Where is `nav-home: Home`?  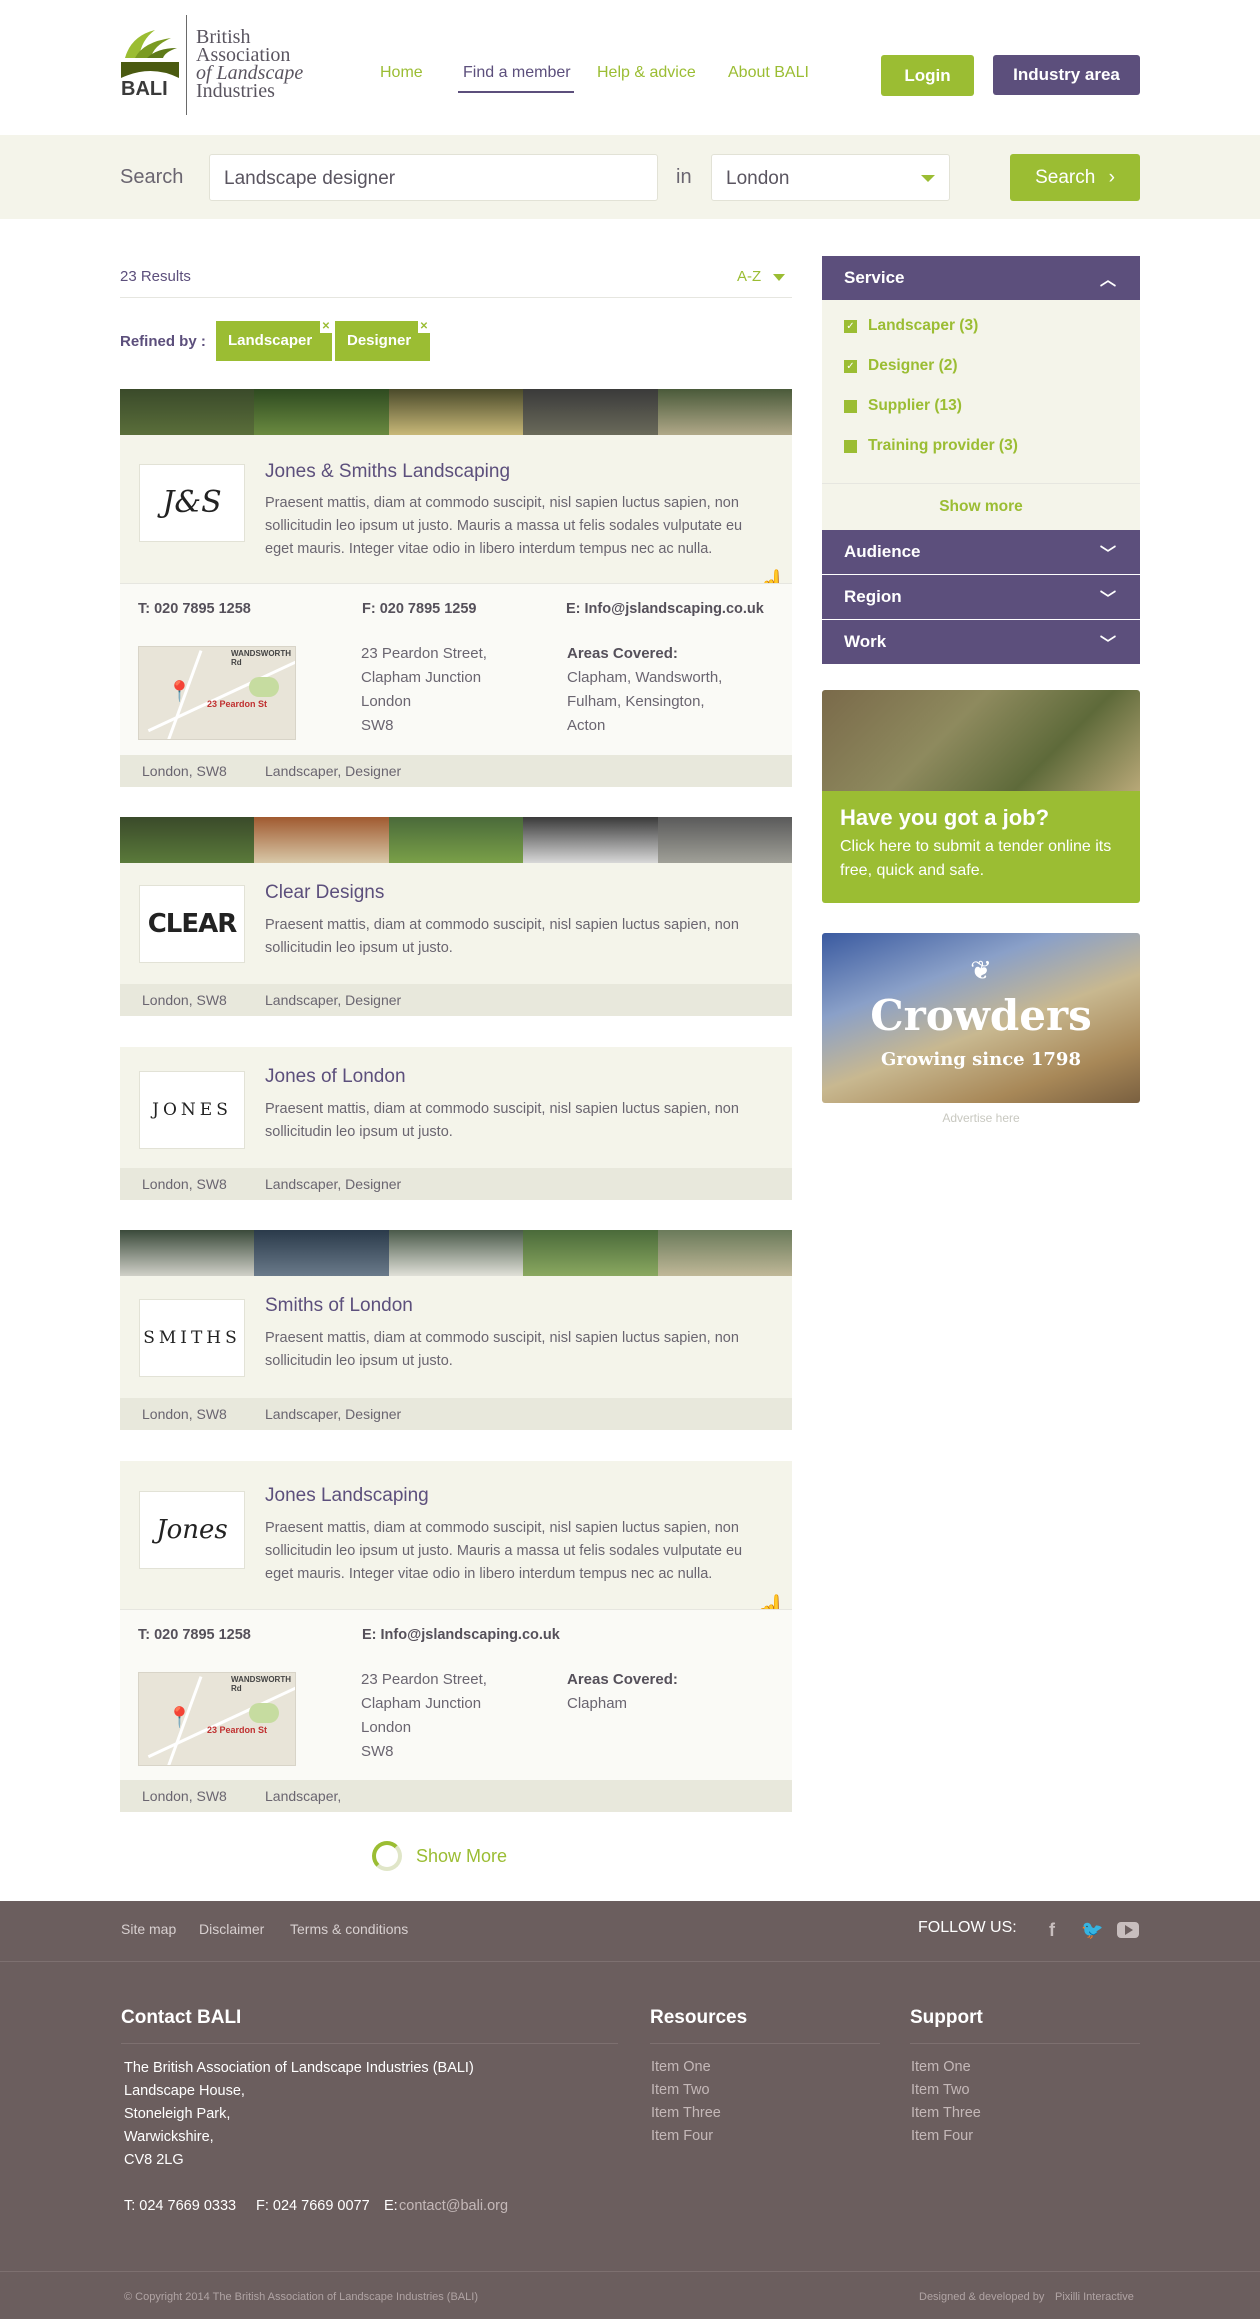 nav-home: Home is located at coordinates (401, 73).